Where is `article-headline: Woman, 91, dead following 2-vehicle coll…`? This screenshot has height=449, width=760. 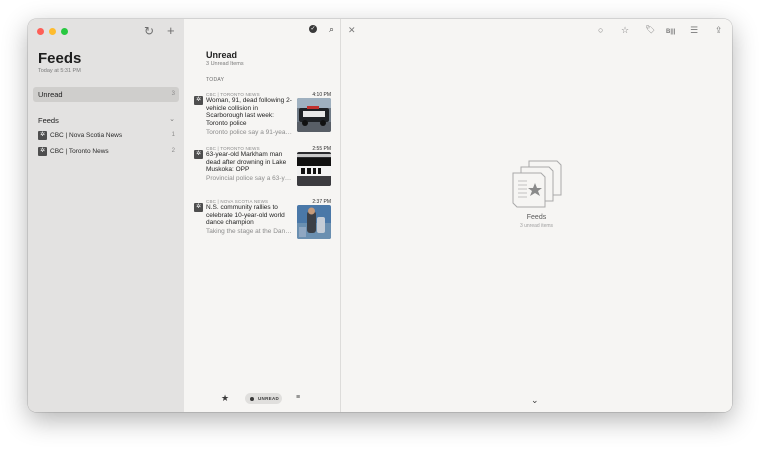
article-headline: Woman, 91, dead following 2-vehicle coll… is located at coordinates (249, 112).